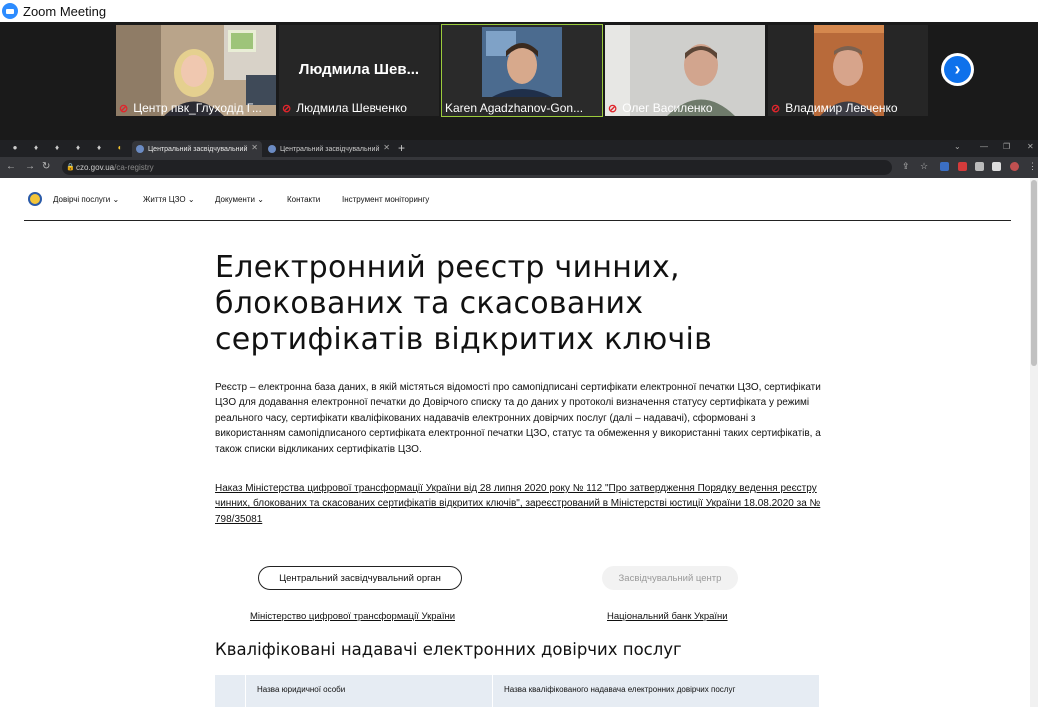  Describe the element at coordinates (1034, 273) in the screenshot. I see `scrollbar-thumb` at that location.